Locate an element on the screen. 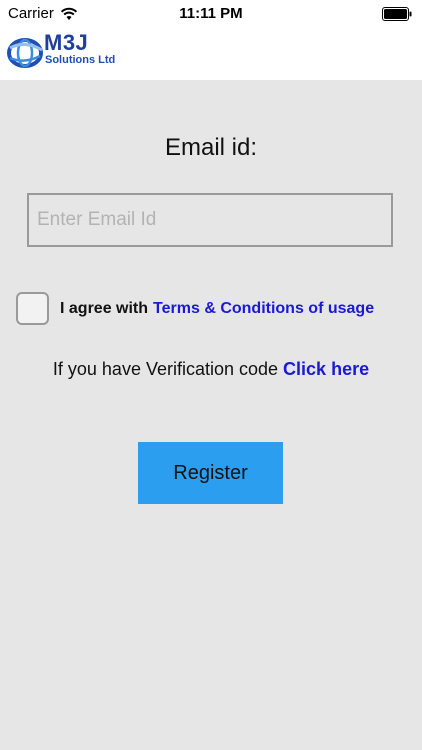 Image resolution: width=422 pixels, height=750 pixels. status-bar: Carrier 11:11 PM is located at coordinates (211, 14).